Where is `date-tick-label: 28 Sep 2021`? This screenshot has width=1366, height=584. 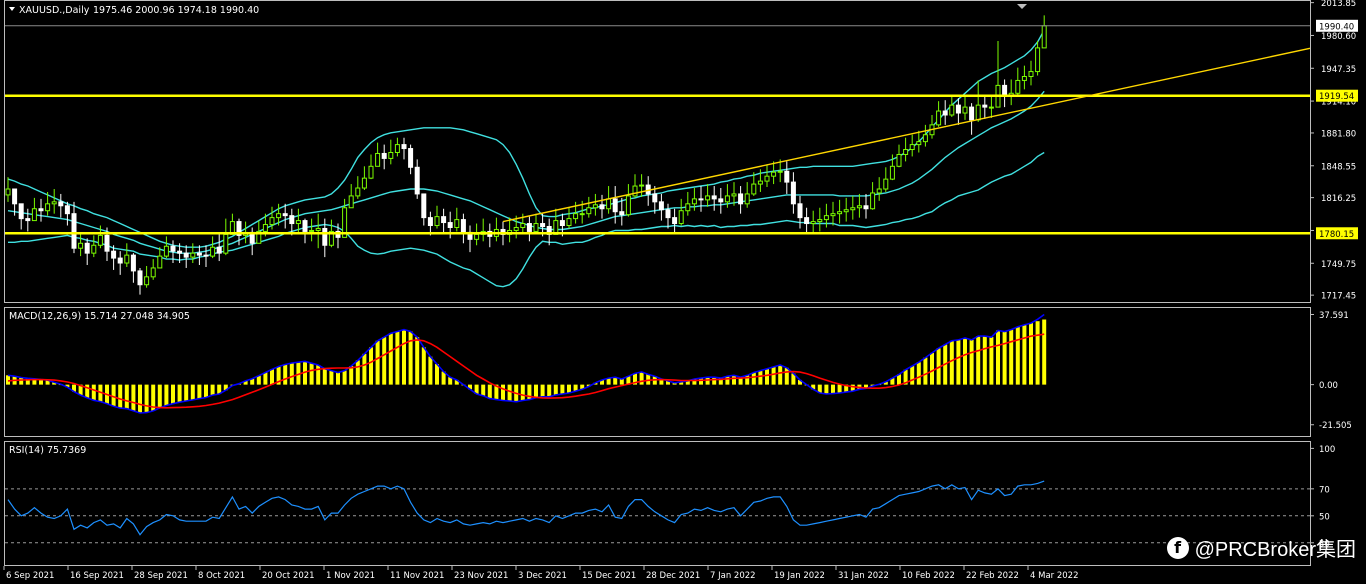
date-tick-label: 28 Sep 2021 is located at coordinates (161, 576).